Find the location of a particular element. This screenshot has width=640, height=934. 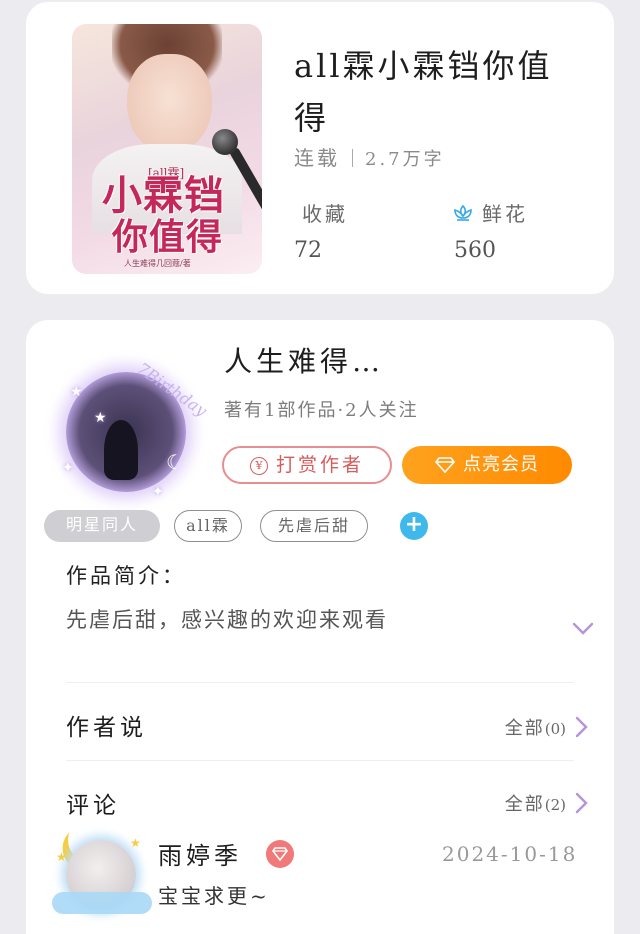

author-says-count: (0) is located at coordinates (555, 729).